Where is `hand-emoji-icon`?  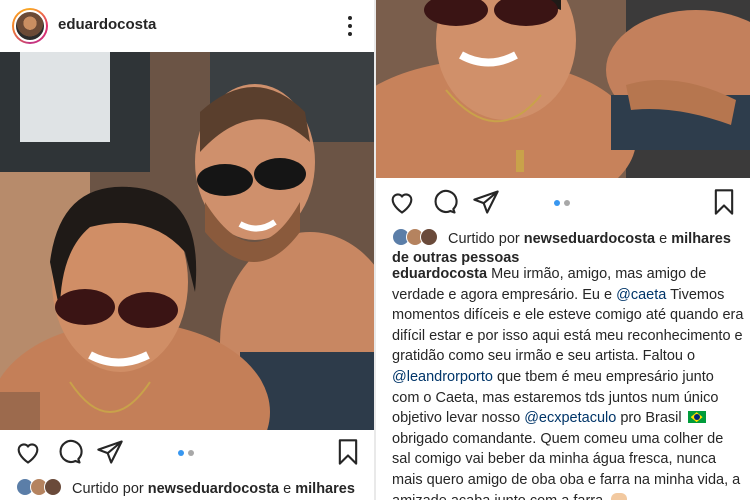 hand-emoji-icon is located at coordinates (619, 496).